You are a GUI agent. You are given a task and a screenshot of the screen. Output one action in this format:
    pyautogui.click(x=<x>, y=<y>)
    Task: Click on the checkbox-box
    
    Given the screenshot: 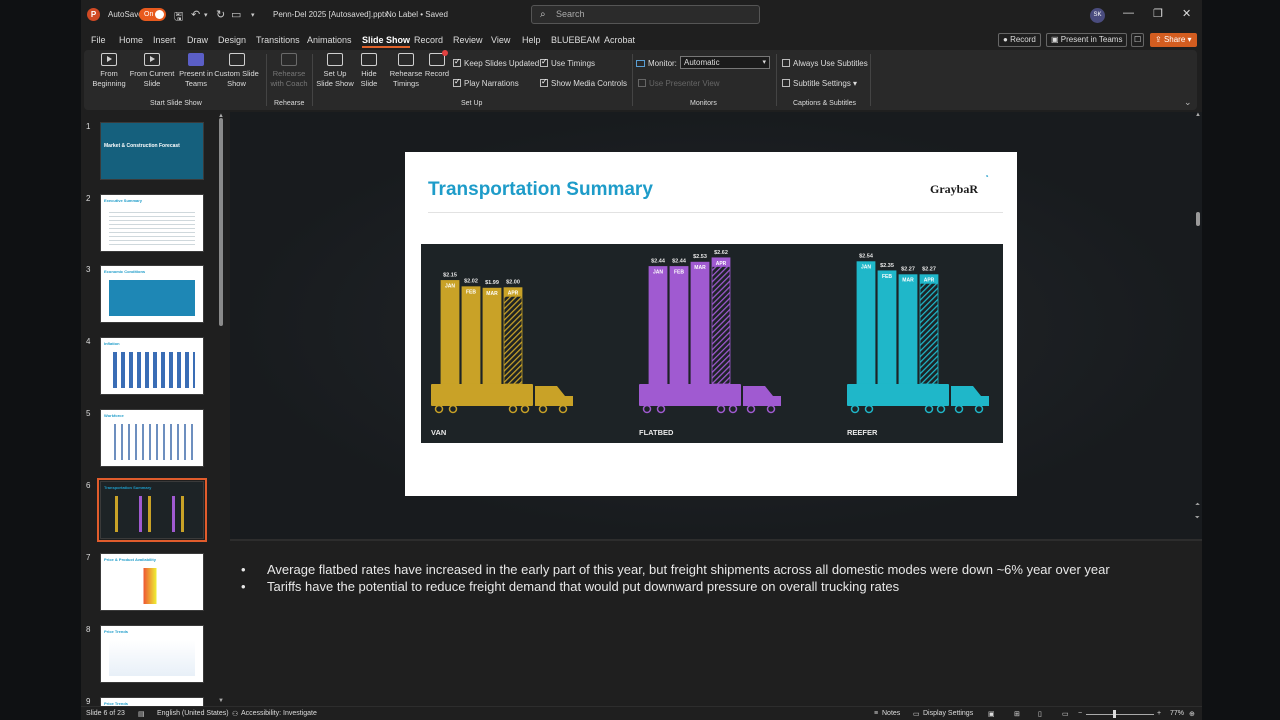 What is the action you would take?
    pyautogui.click(x=544, y=82)
    